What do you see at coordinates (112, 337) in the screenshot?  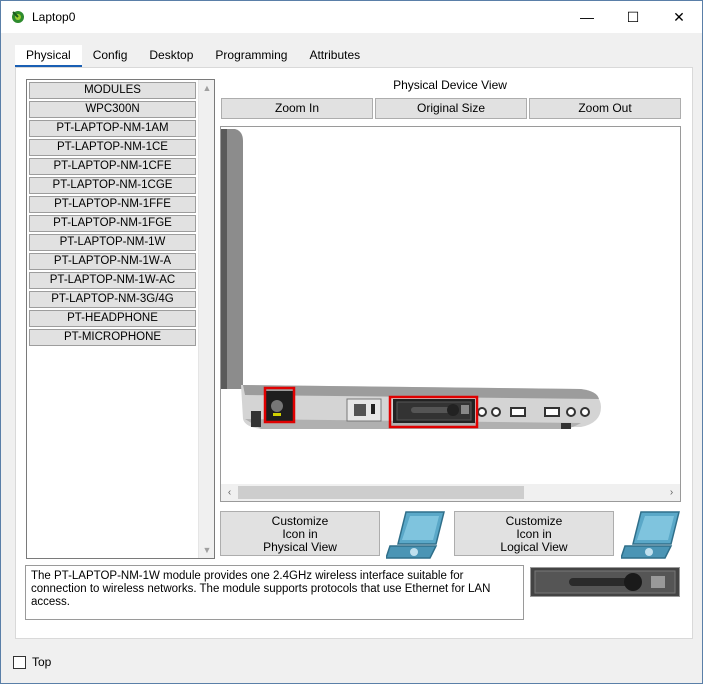 I see `module-item: PT-MICROPHONE` at bounding box center [112, 337].